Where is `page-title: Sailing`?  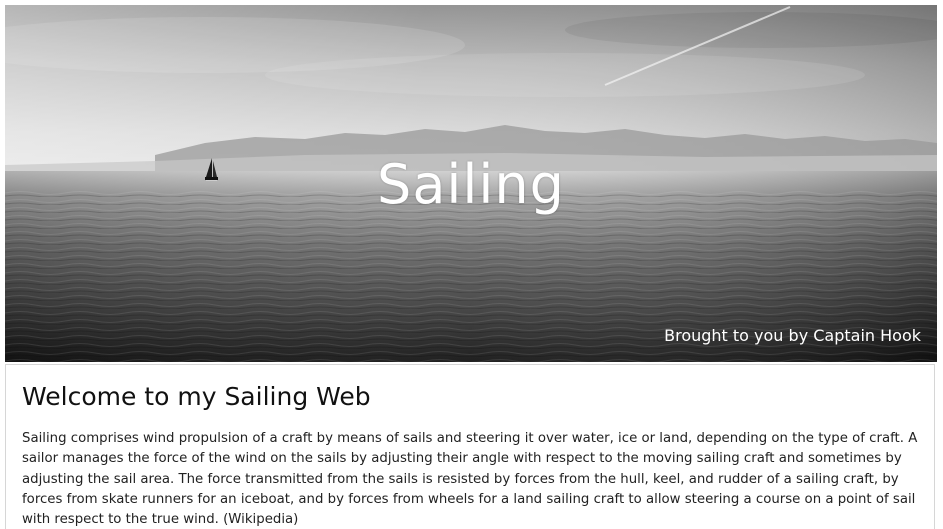 page-title: Sailing is located at coordinates (471, 184).